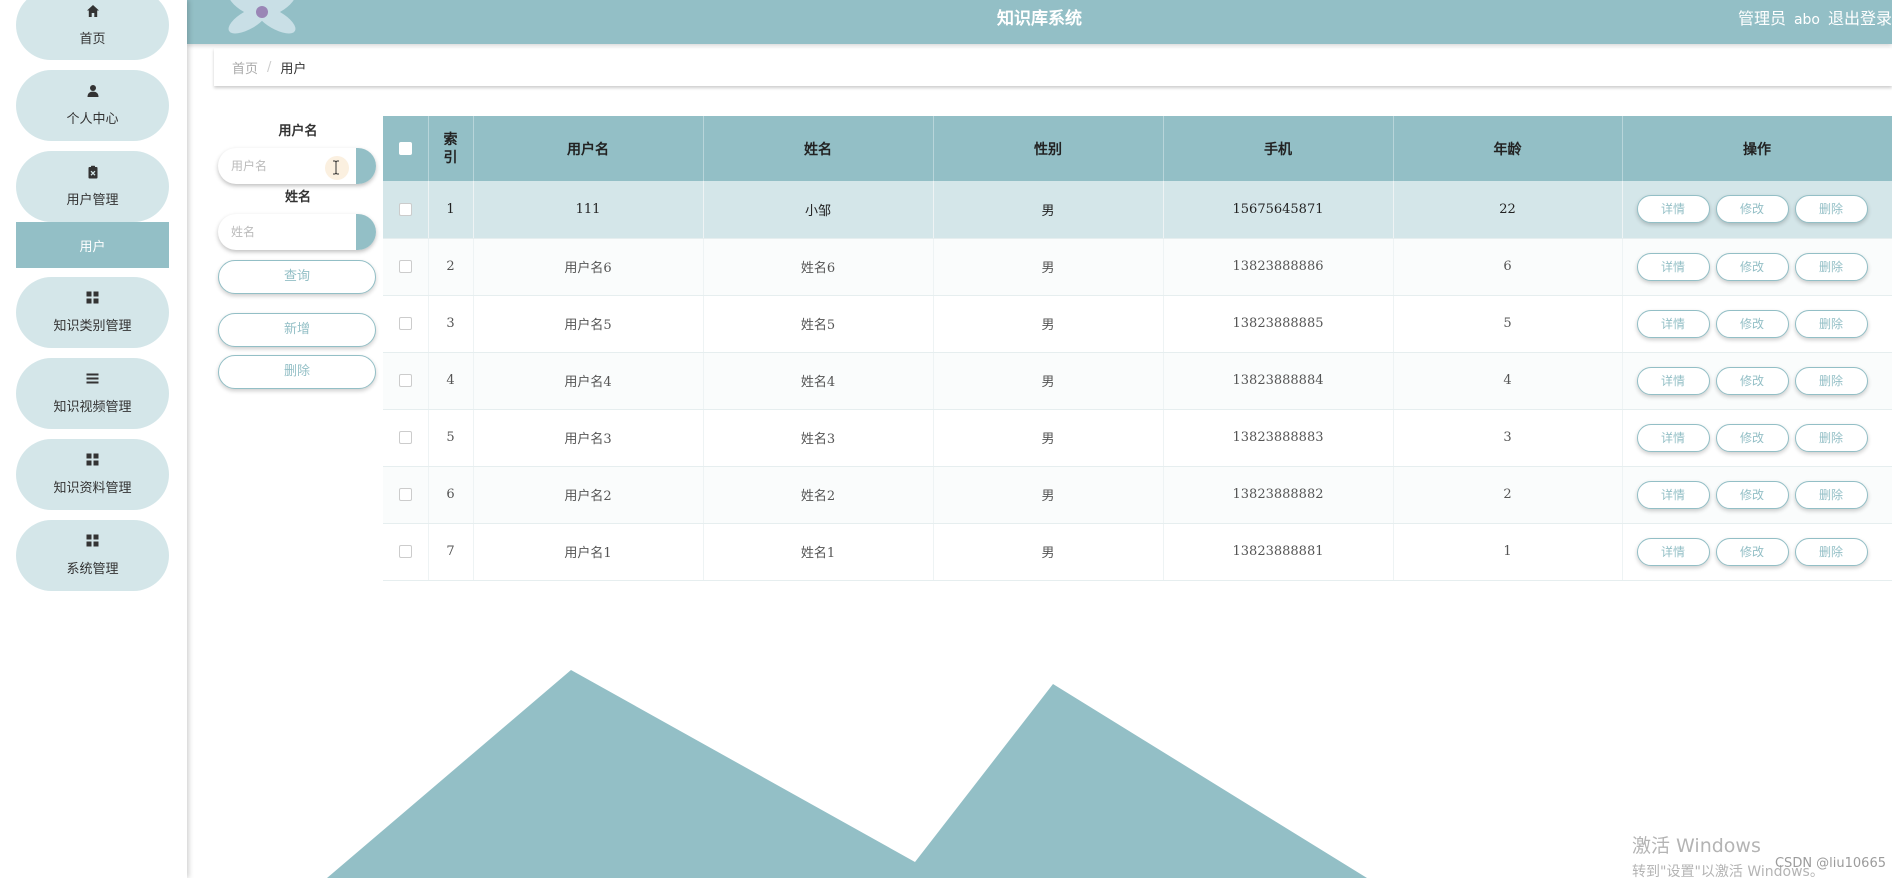  What do you see at coordinates (92, 381) in the screenshot?
I see `list-icon` at bounding box center [92, 381].